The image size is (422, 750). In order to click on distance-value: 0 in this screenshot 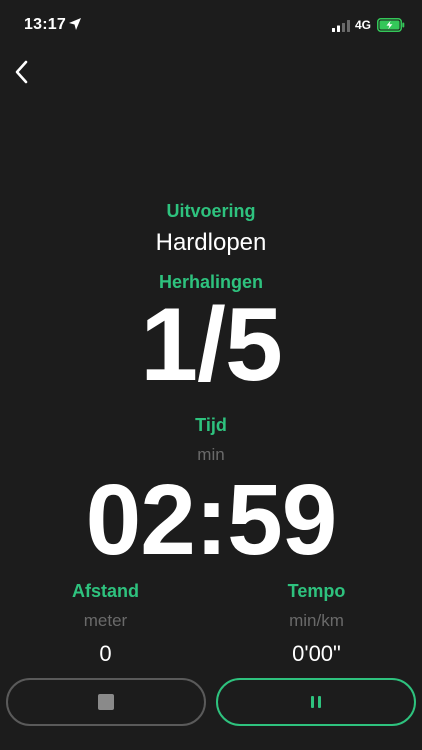, I will do `click(105, 653)`.